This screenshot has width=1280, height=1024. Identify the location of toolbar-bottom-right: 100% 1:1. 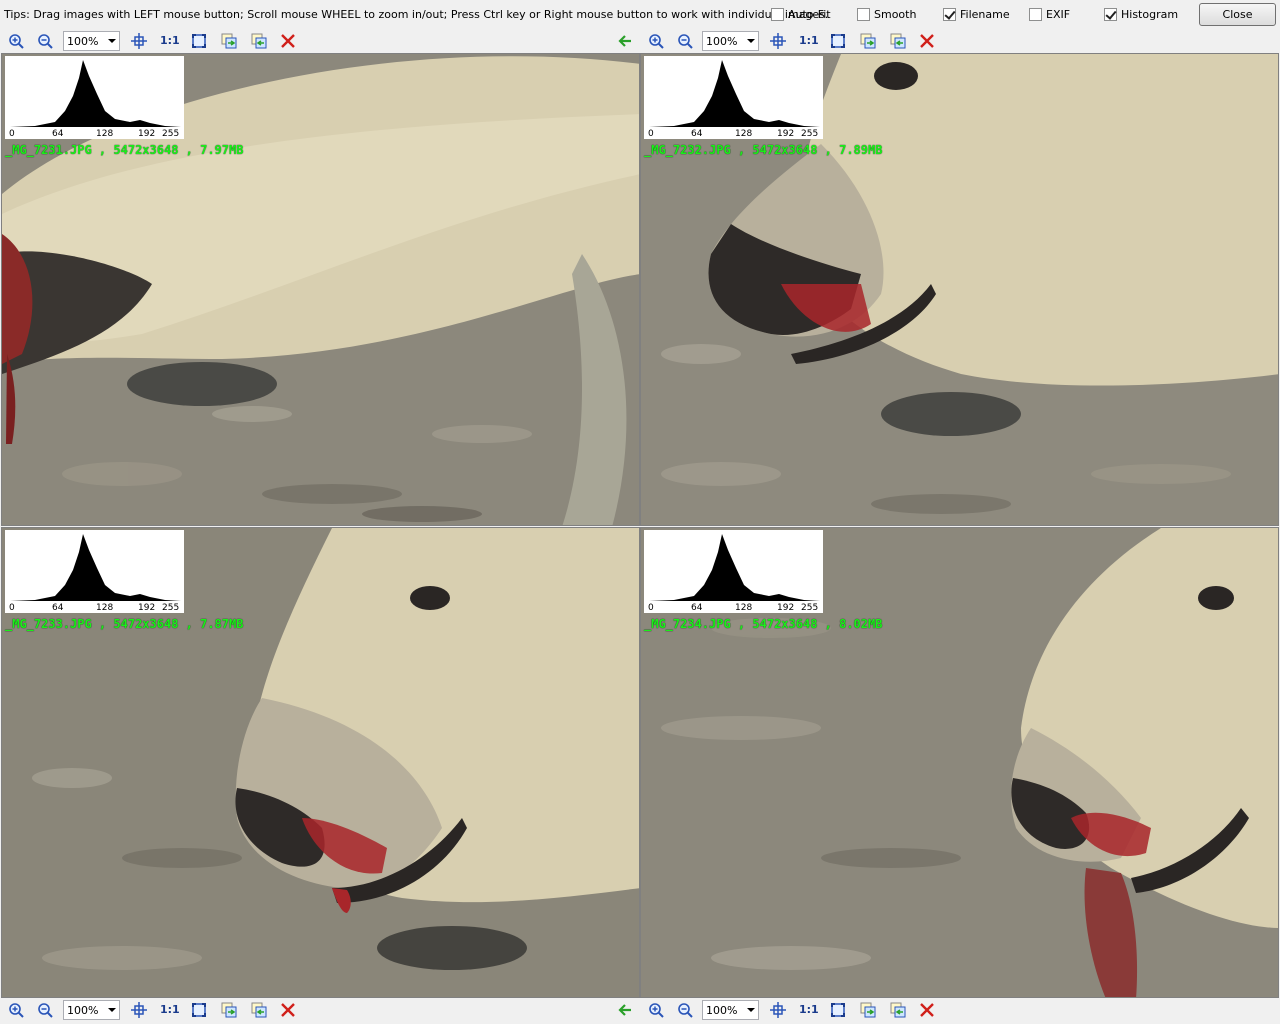
(960, 1010).